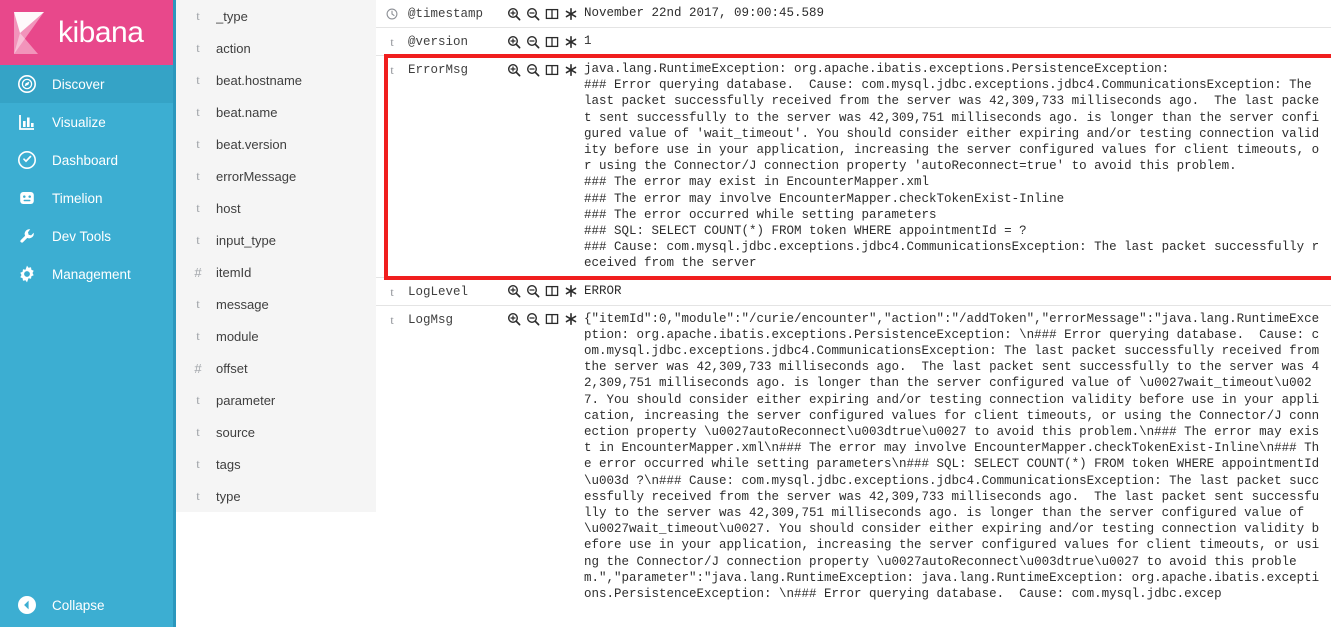 The height and width of the screenshot is (627, 1331). I want to click on field-list-item: t errorMessage, so click(276, 176).